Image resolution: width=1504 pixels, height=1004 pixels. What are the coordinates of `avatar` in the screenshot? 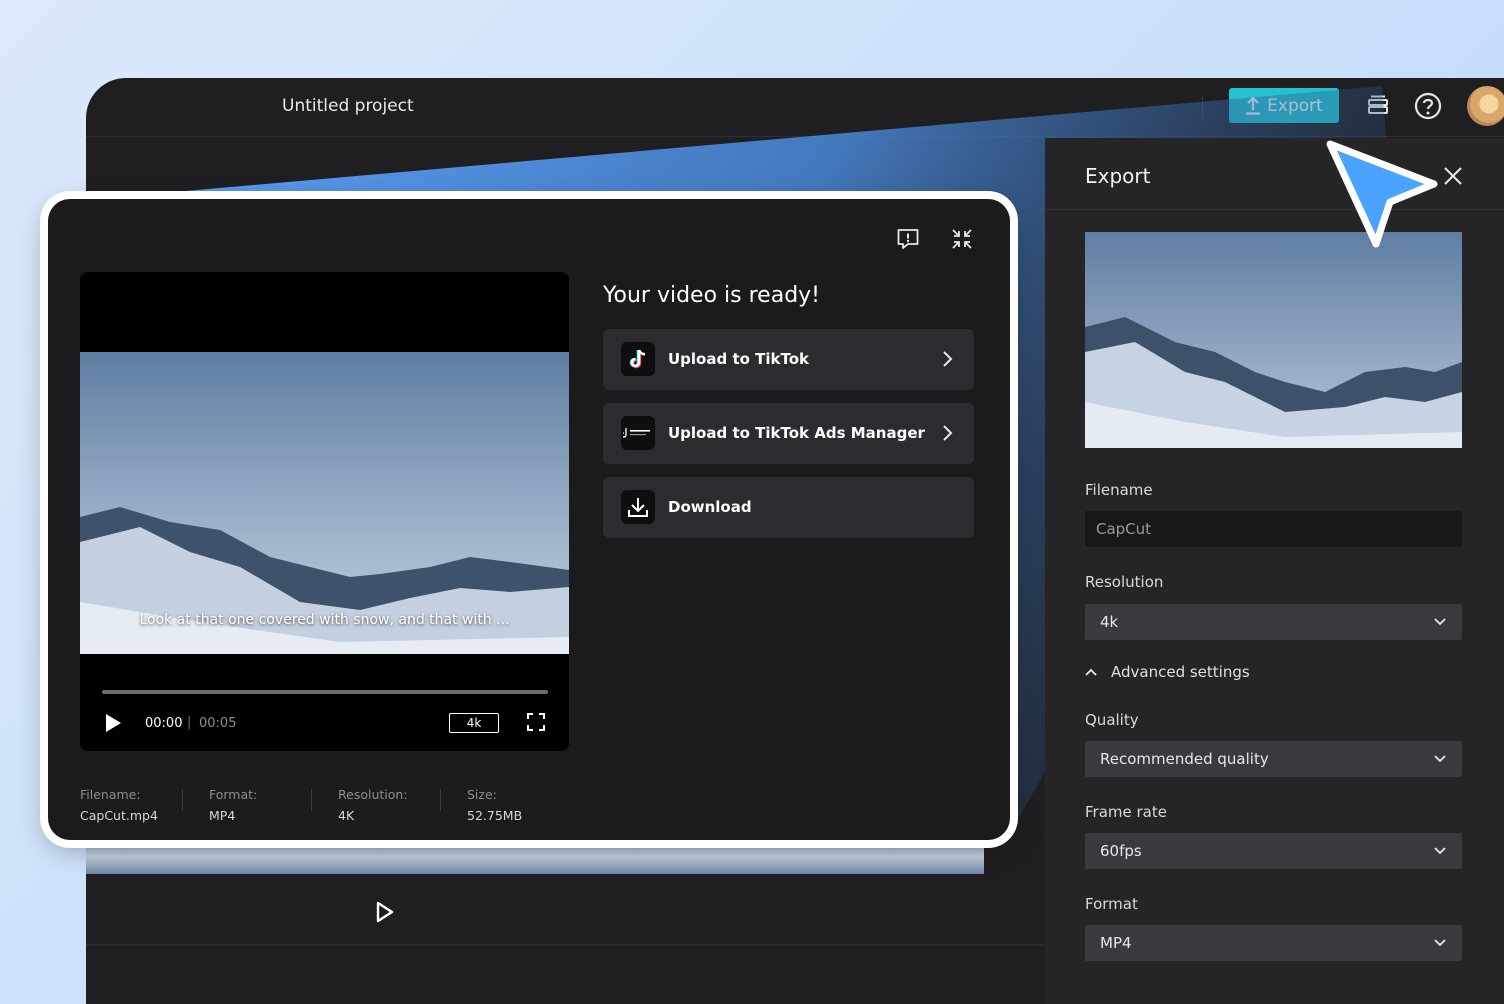 It's located at (1485, 106).